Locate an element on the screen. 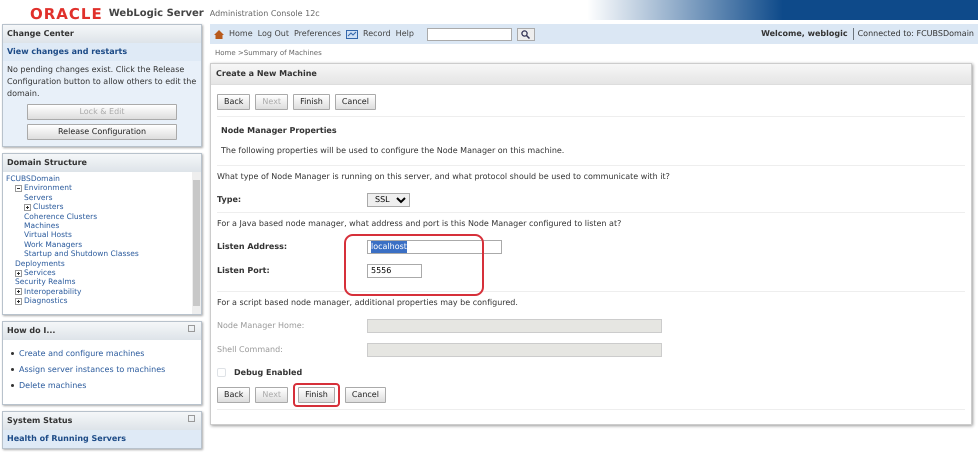 This screenshot has width=978, height=457. search-field is located at coordinates (469, 34).